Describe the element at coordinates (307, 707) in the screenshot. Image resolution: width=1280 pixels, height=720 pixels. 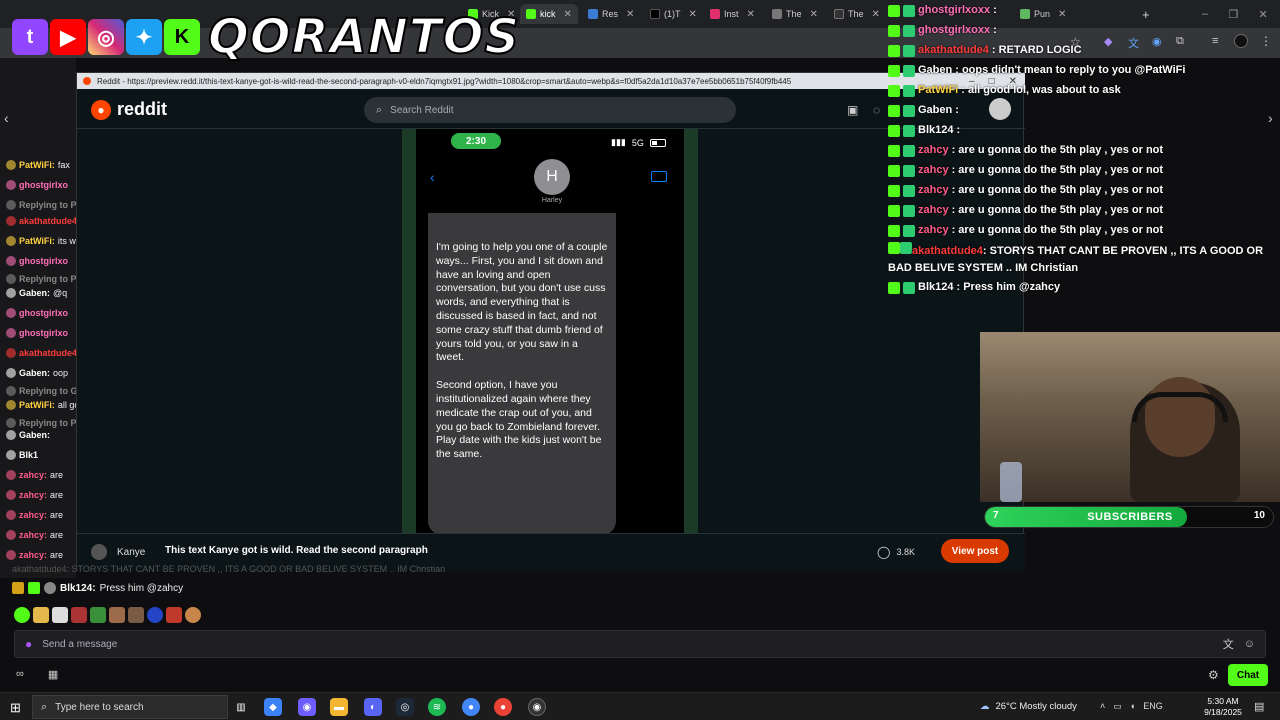
I see `app-icon: ◉` at that location.